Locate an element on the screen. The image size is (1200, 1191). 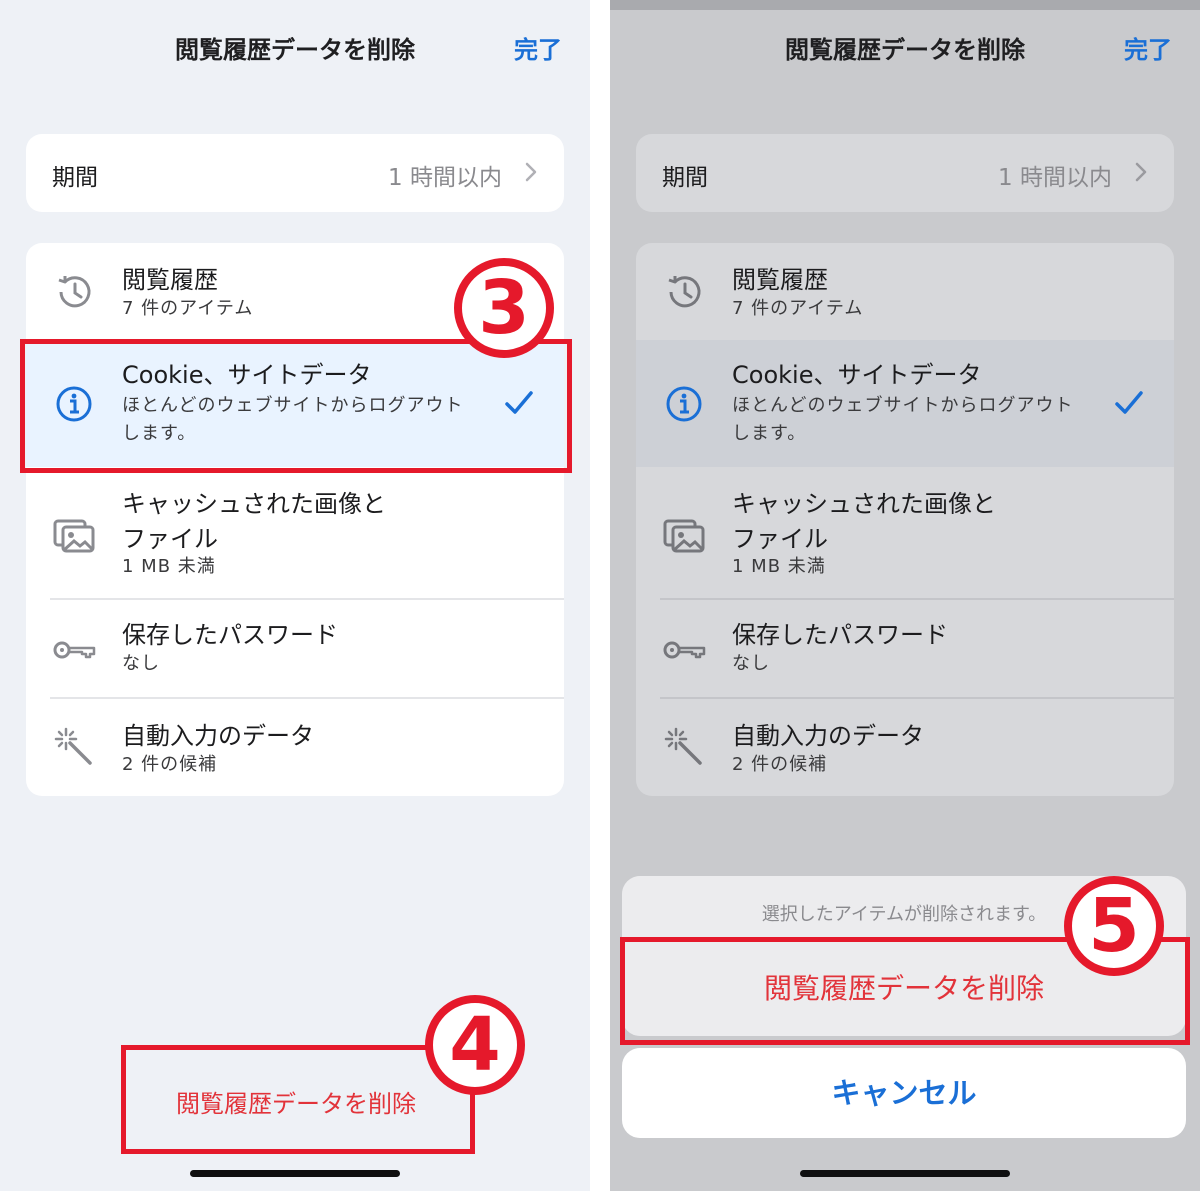
step-3-badge: 3 is located at coordinates (504, 308).